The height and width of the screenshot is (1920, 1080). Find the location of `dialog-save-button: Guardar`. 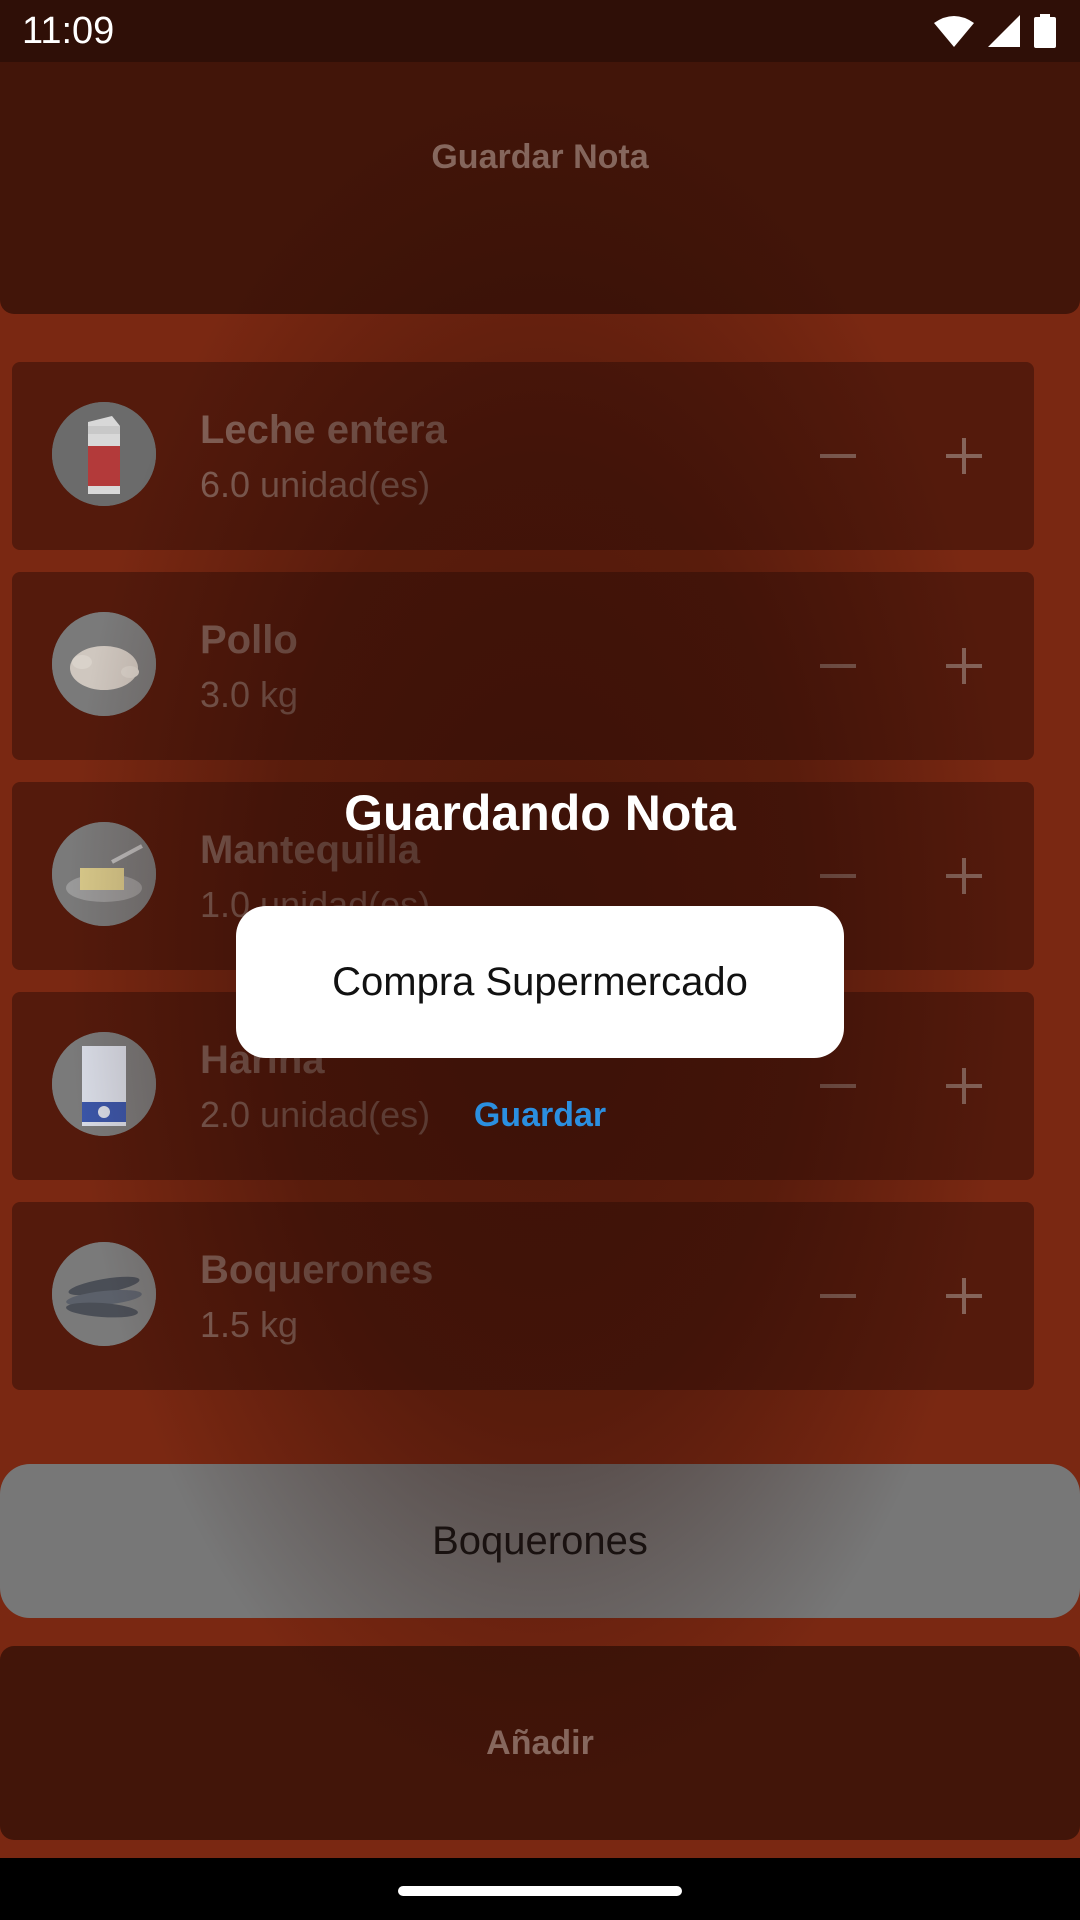

dialog-save-button: Guardar is located at coordinates (540, 1115).